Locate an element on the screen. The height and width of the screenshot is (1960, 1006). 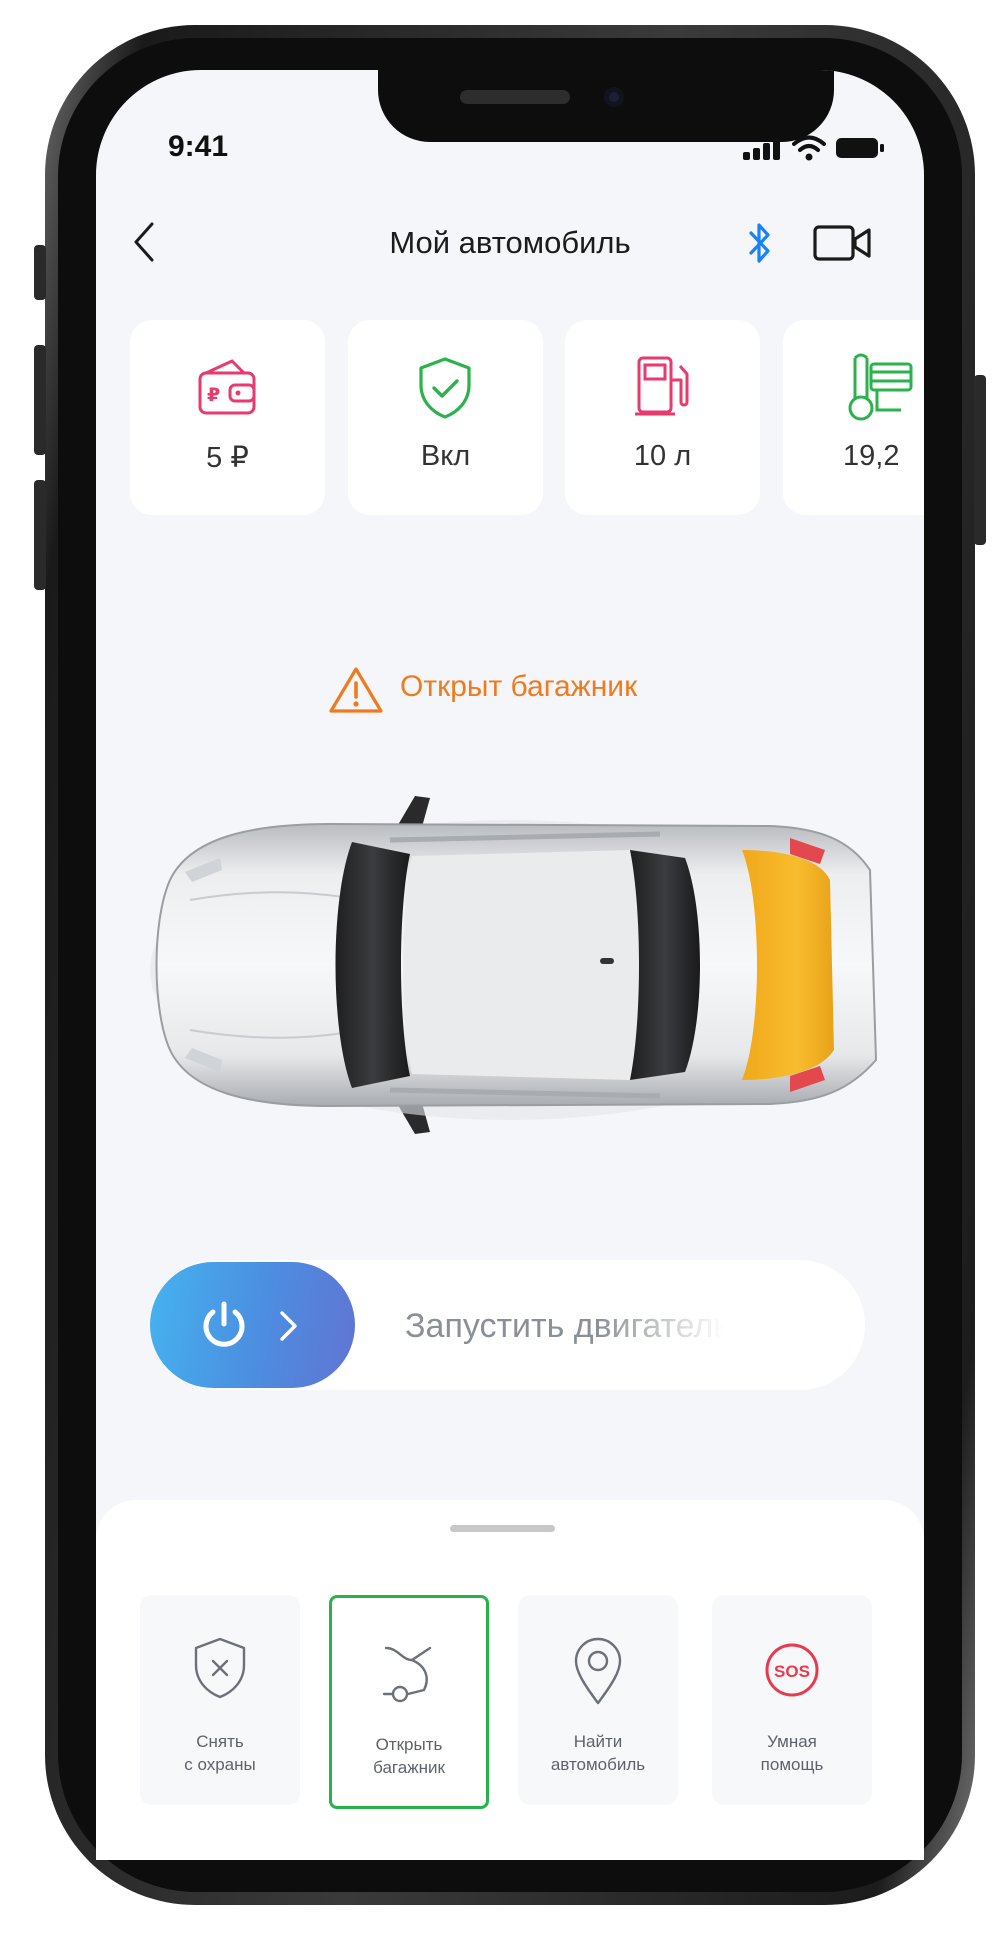
engine-temperature-card: 19,2 is located at coordinates (853, 417).